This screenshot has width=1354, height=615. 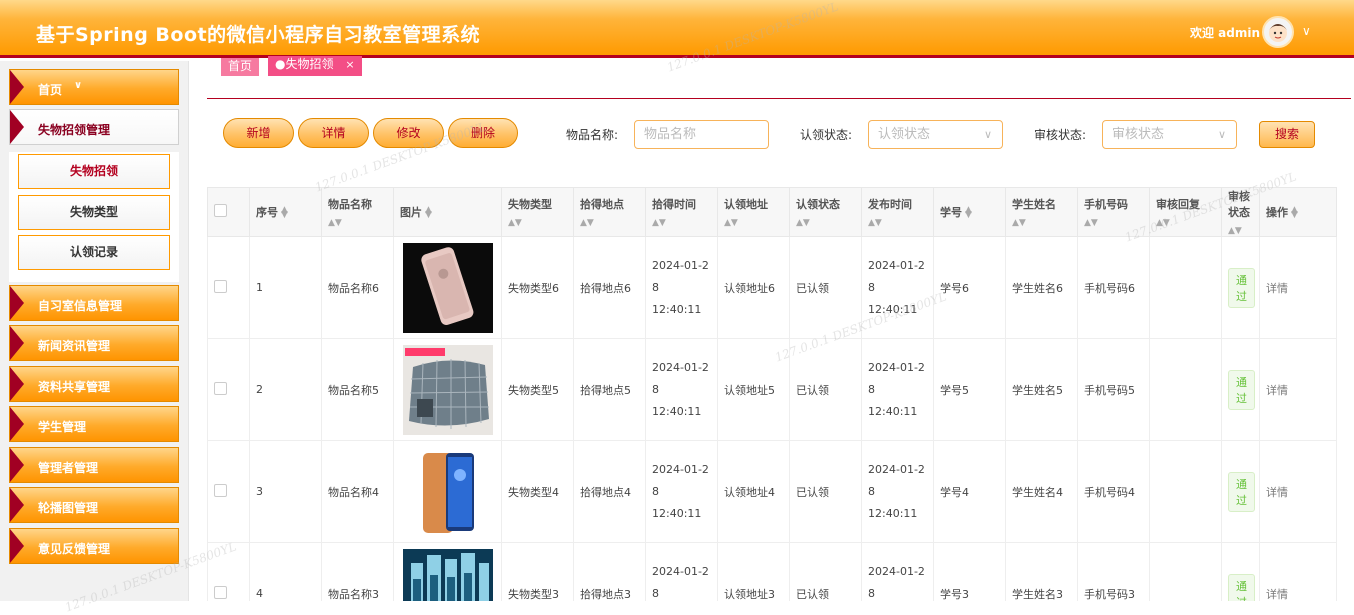 I want to click on cell-student-name: 学生姓名3, so click(x=1041, y=571).